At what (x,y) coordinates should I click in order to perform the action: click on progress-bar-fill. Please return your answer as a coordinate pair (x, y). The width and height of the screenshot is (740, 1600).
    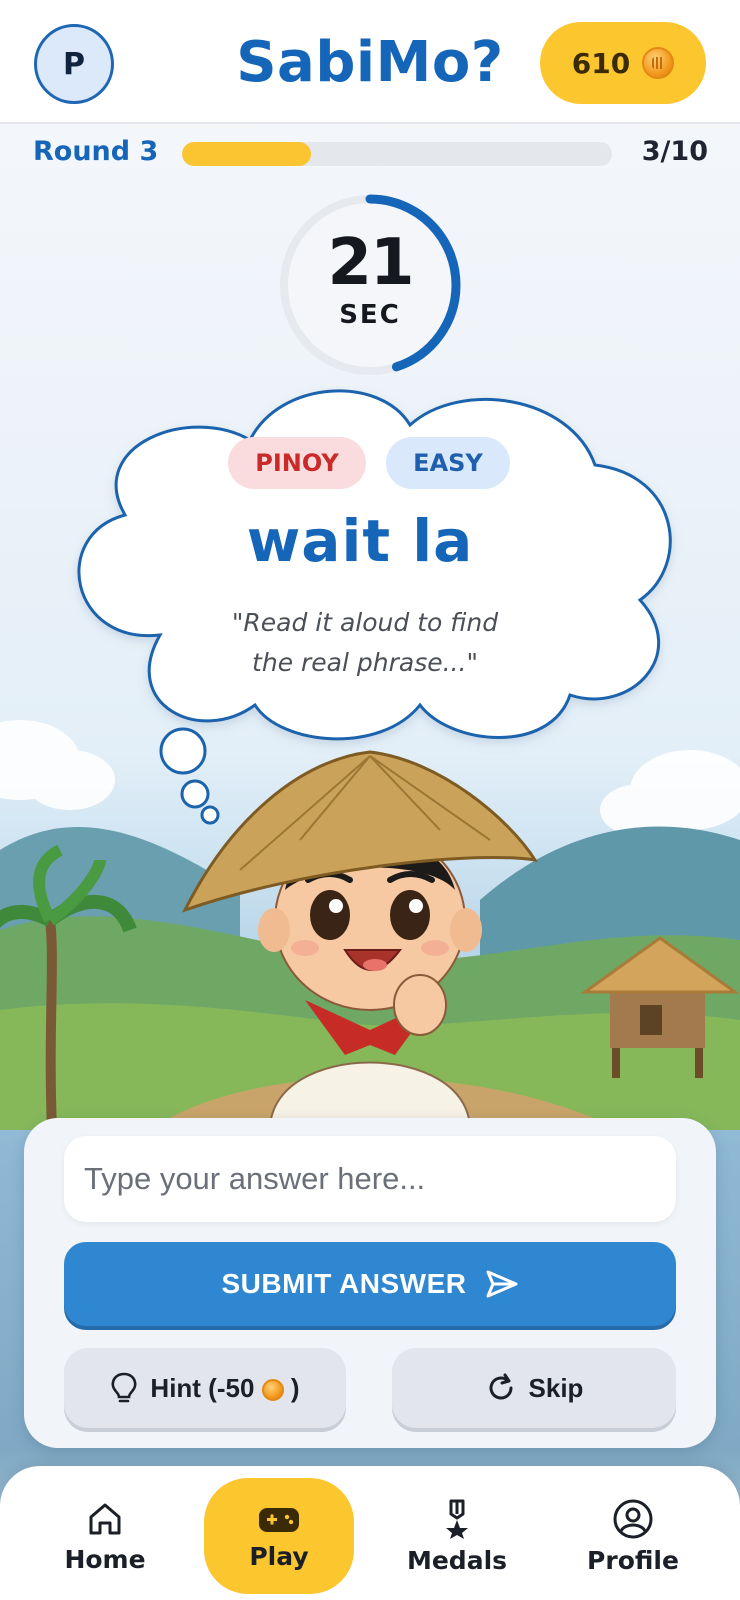
    Looking at the image, I should click on (246, 154).